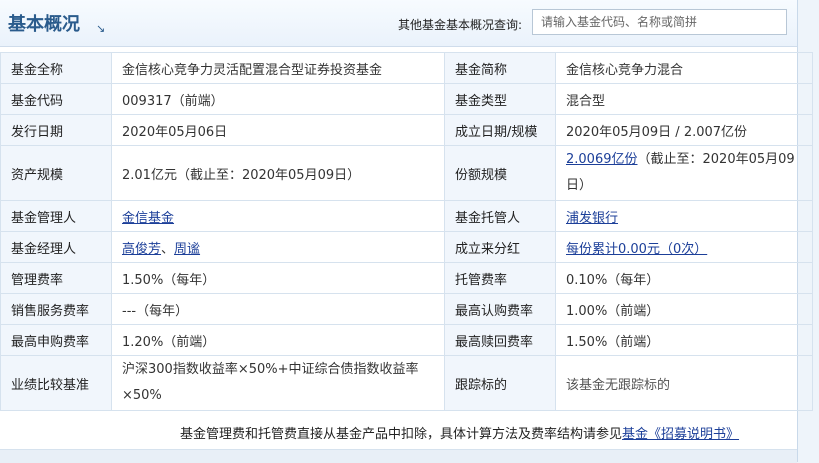  I want to click on label-custodian: 基金托管人, so click(500, 216).